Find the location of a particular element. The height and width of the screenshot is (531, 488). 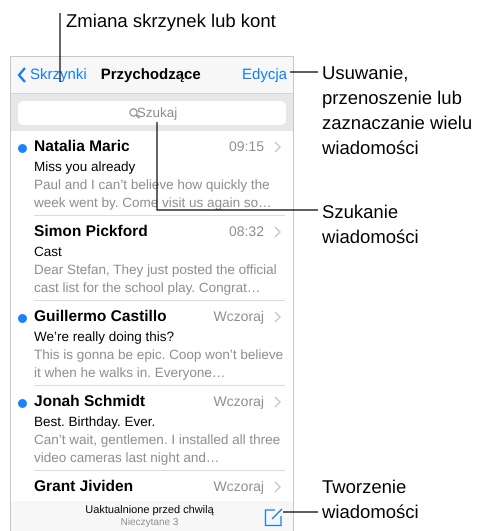

compose-button is located at coordinates (274, 516).